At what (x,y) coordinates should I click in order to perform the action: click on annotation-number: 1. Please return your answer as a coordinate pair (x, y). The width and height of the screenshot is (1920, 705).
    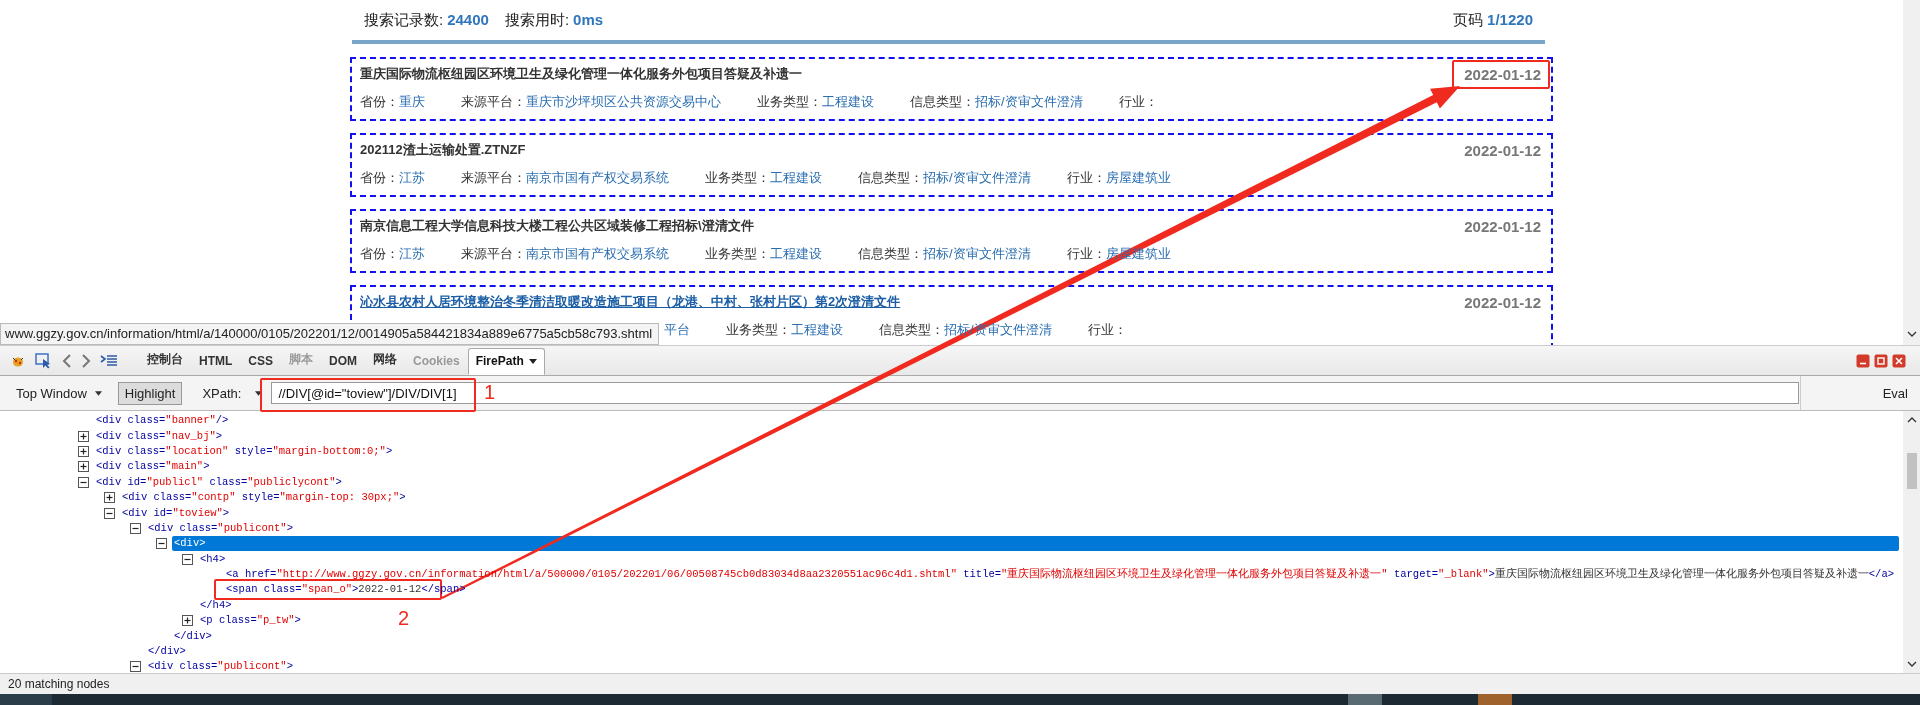
    Looking at the image, I should click on (490, 392).